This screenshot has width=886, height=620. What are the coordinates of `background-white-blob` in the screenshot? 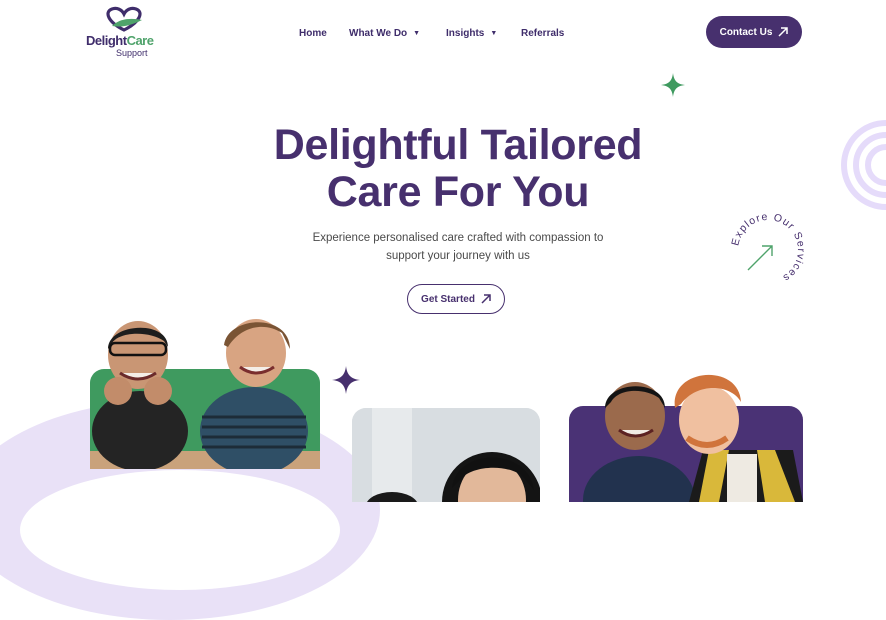 It's located at (180, 530).